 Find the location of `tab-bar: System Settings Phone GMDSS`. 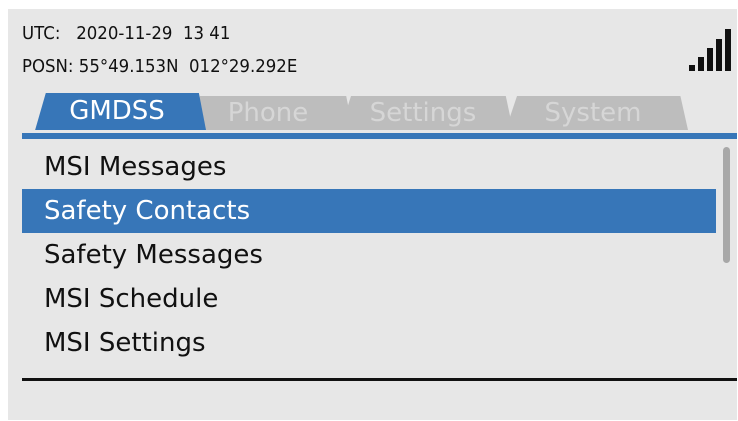

tab-bar: System Settings Phone GMDSS is located at coordinates (372, 113).